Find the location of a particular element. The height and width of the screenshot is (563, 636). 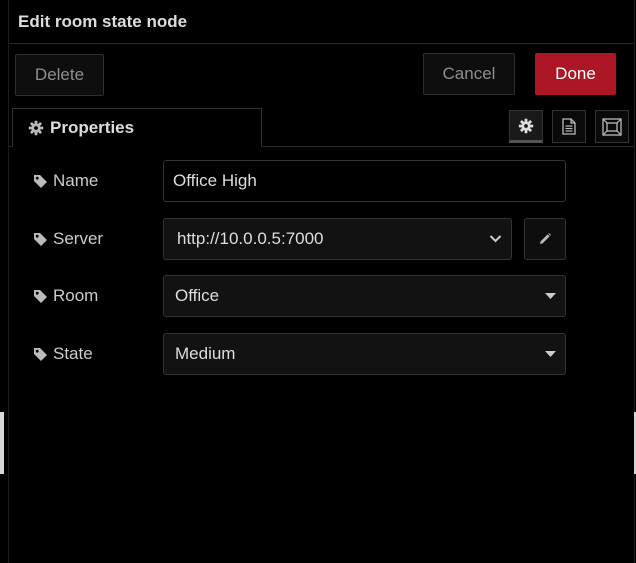

delete-button: Delete is located at coordinates (59, 75).